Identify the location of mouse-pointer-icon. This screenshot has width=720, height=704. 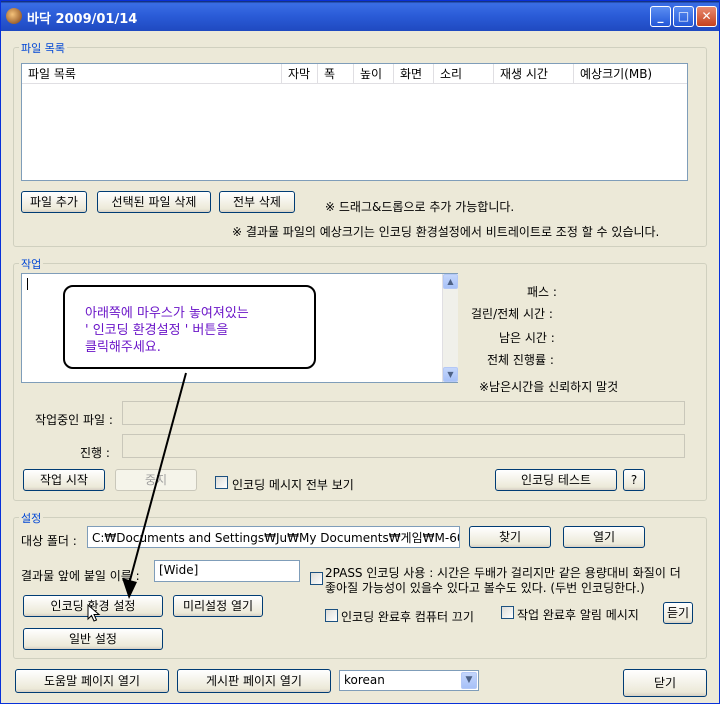
(94, 613).